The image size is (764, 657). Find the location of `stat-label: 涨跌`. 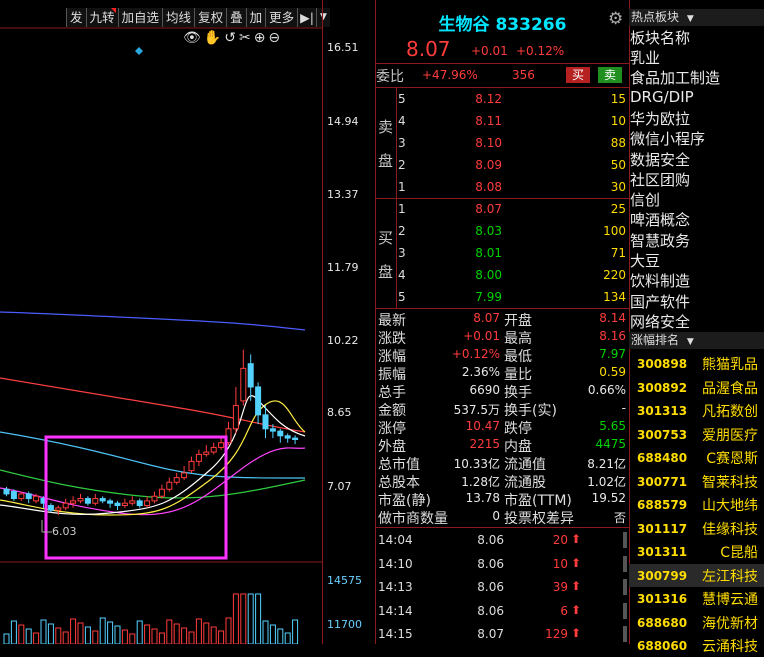

stat-label: 涨跌 is located at coordinates (392, 339).